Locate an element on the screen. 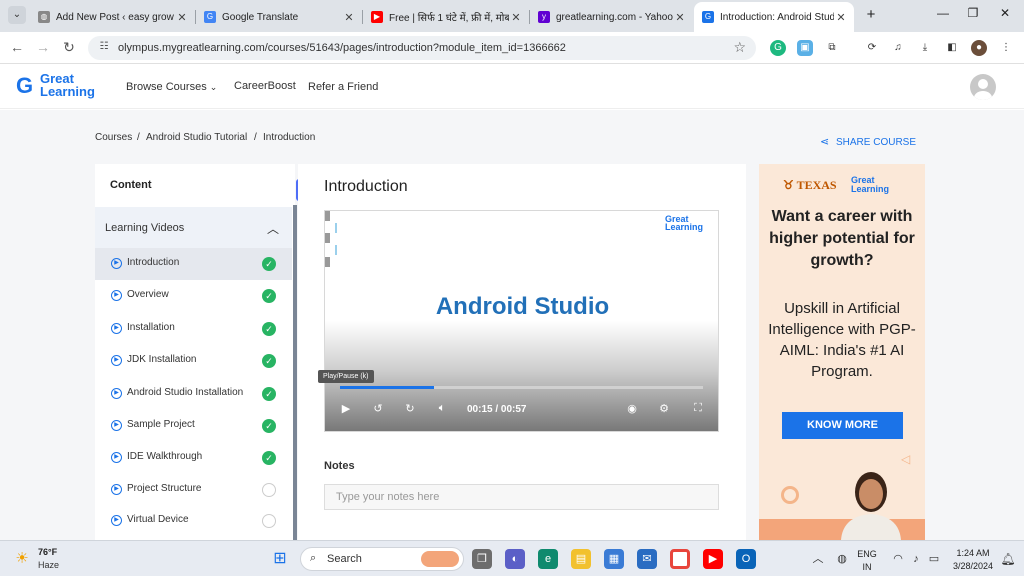  play-icon: ▶ is located at coordinates (346, 408).